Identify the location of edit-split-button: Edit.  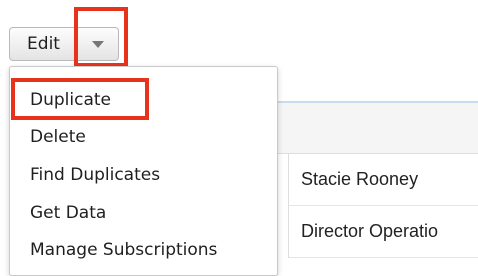
(64, 44).